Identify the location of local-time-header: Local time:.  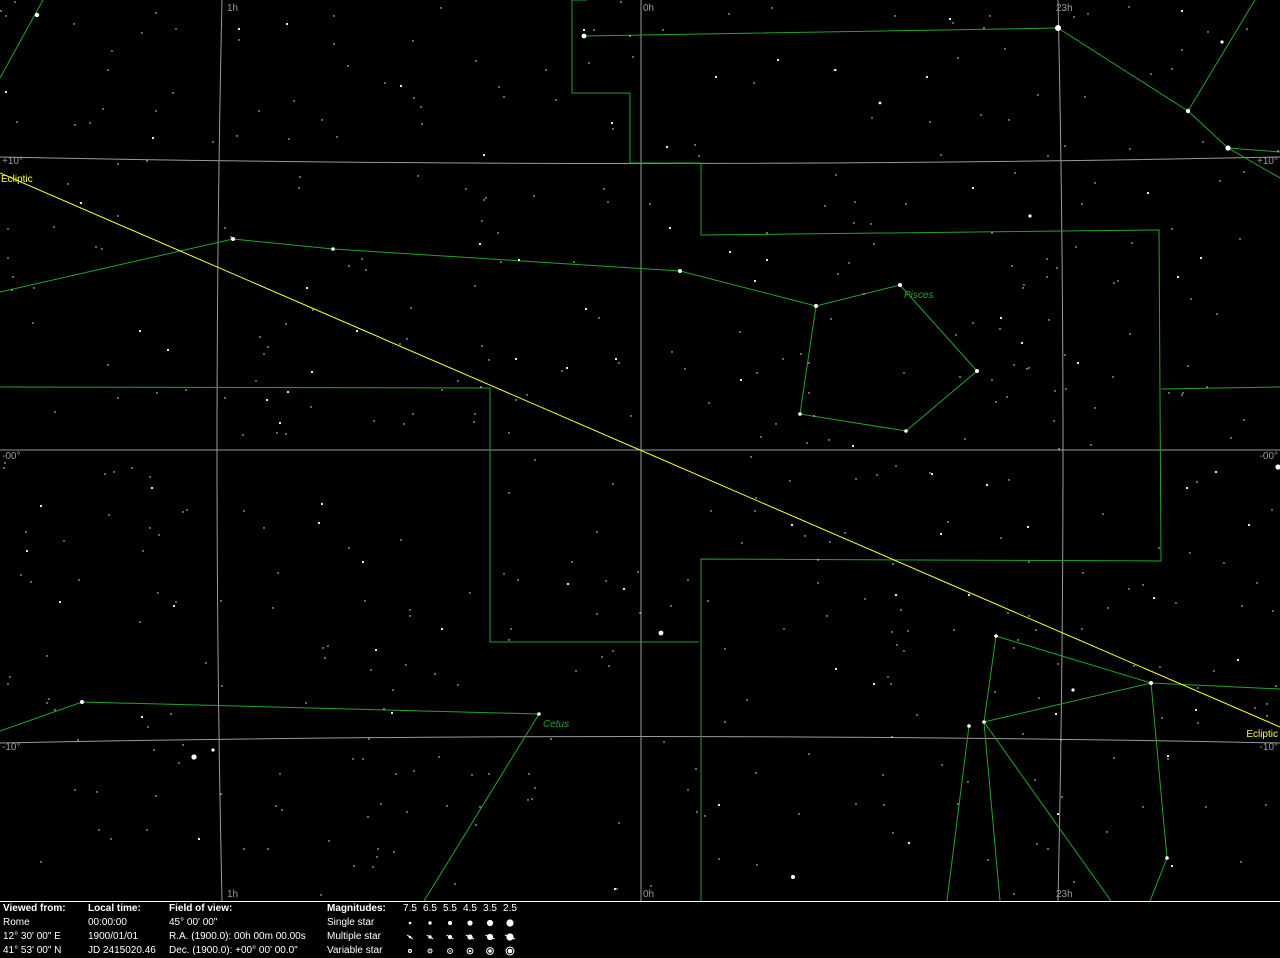
(114, 908).